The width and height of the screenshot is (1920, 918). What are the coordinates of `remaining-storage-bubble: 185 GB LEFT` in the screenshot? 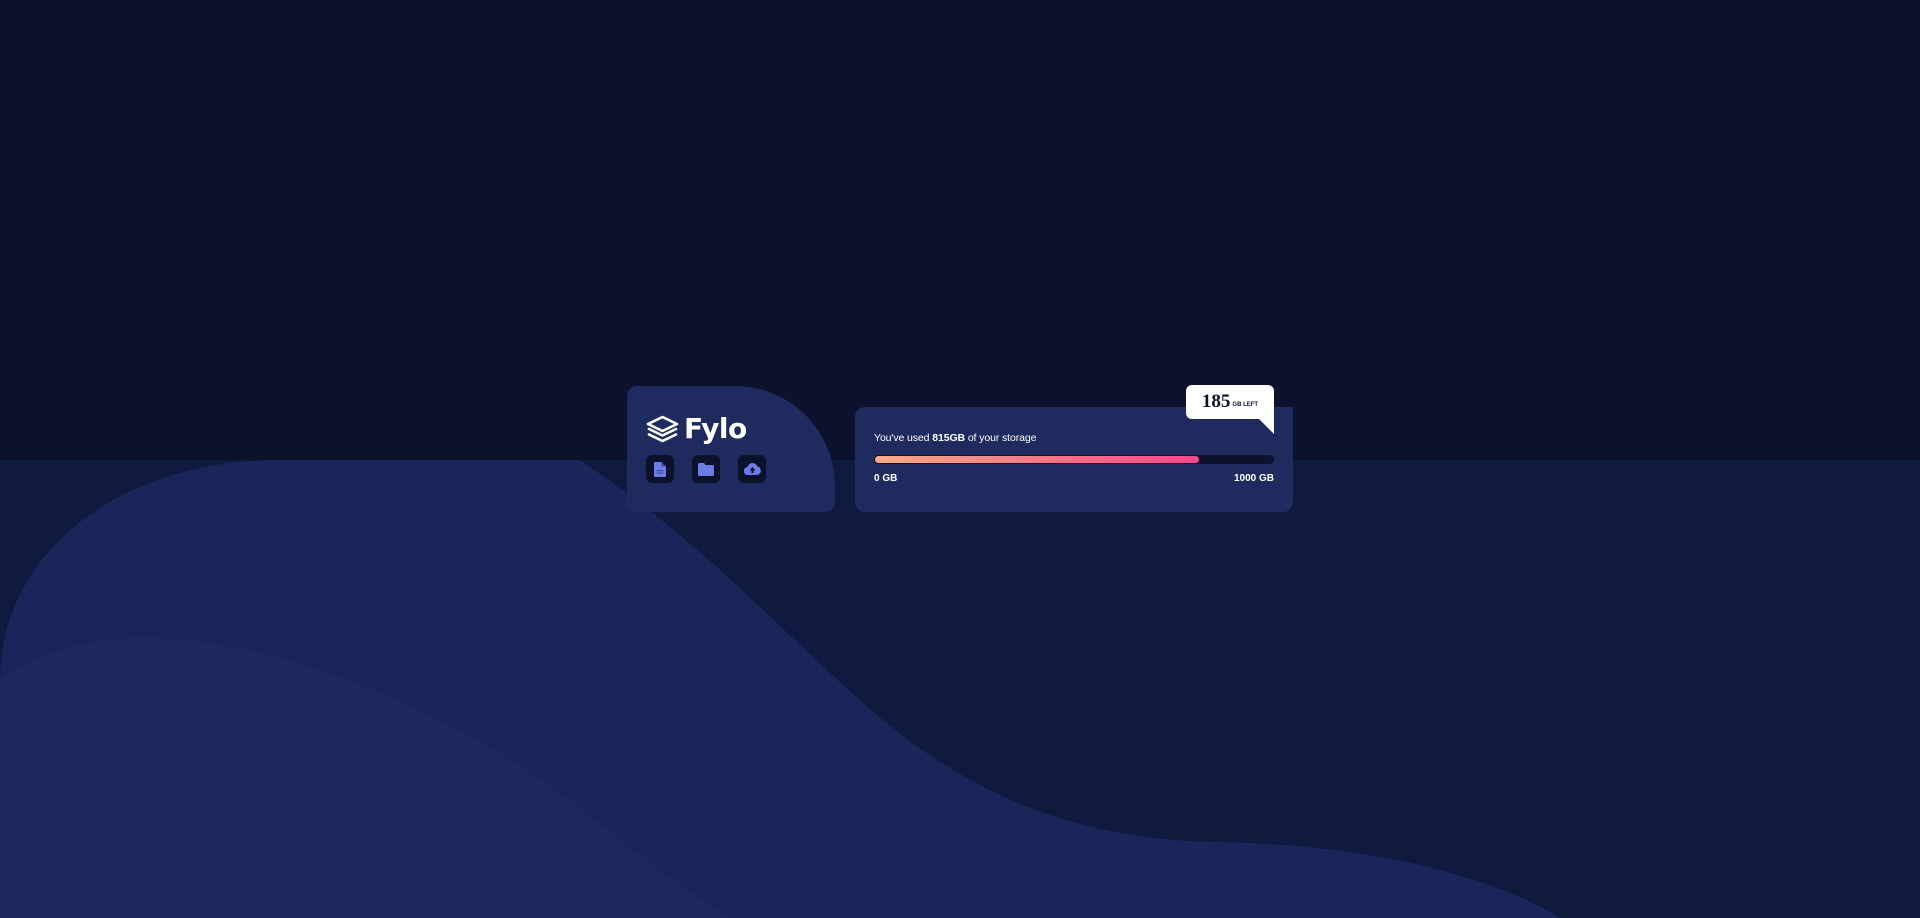 It's located at (1230, 409).